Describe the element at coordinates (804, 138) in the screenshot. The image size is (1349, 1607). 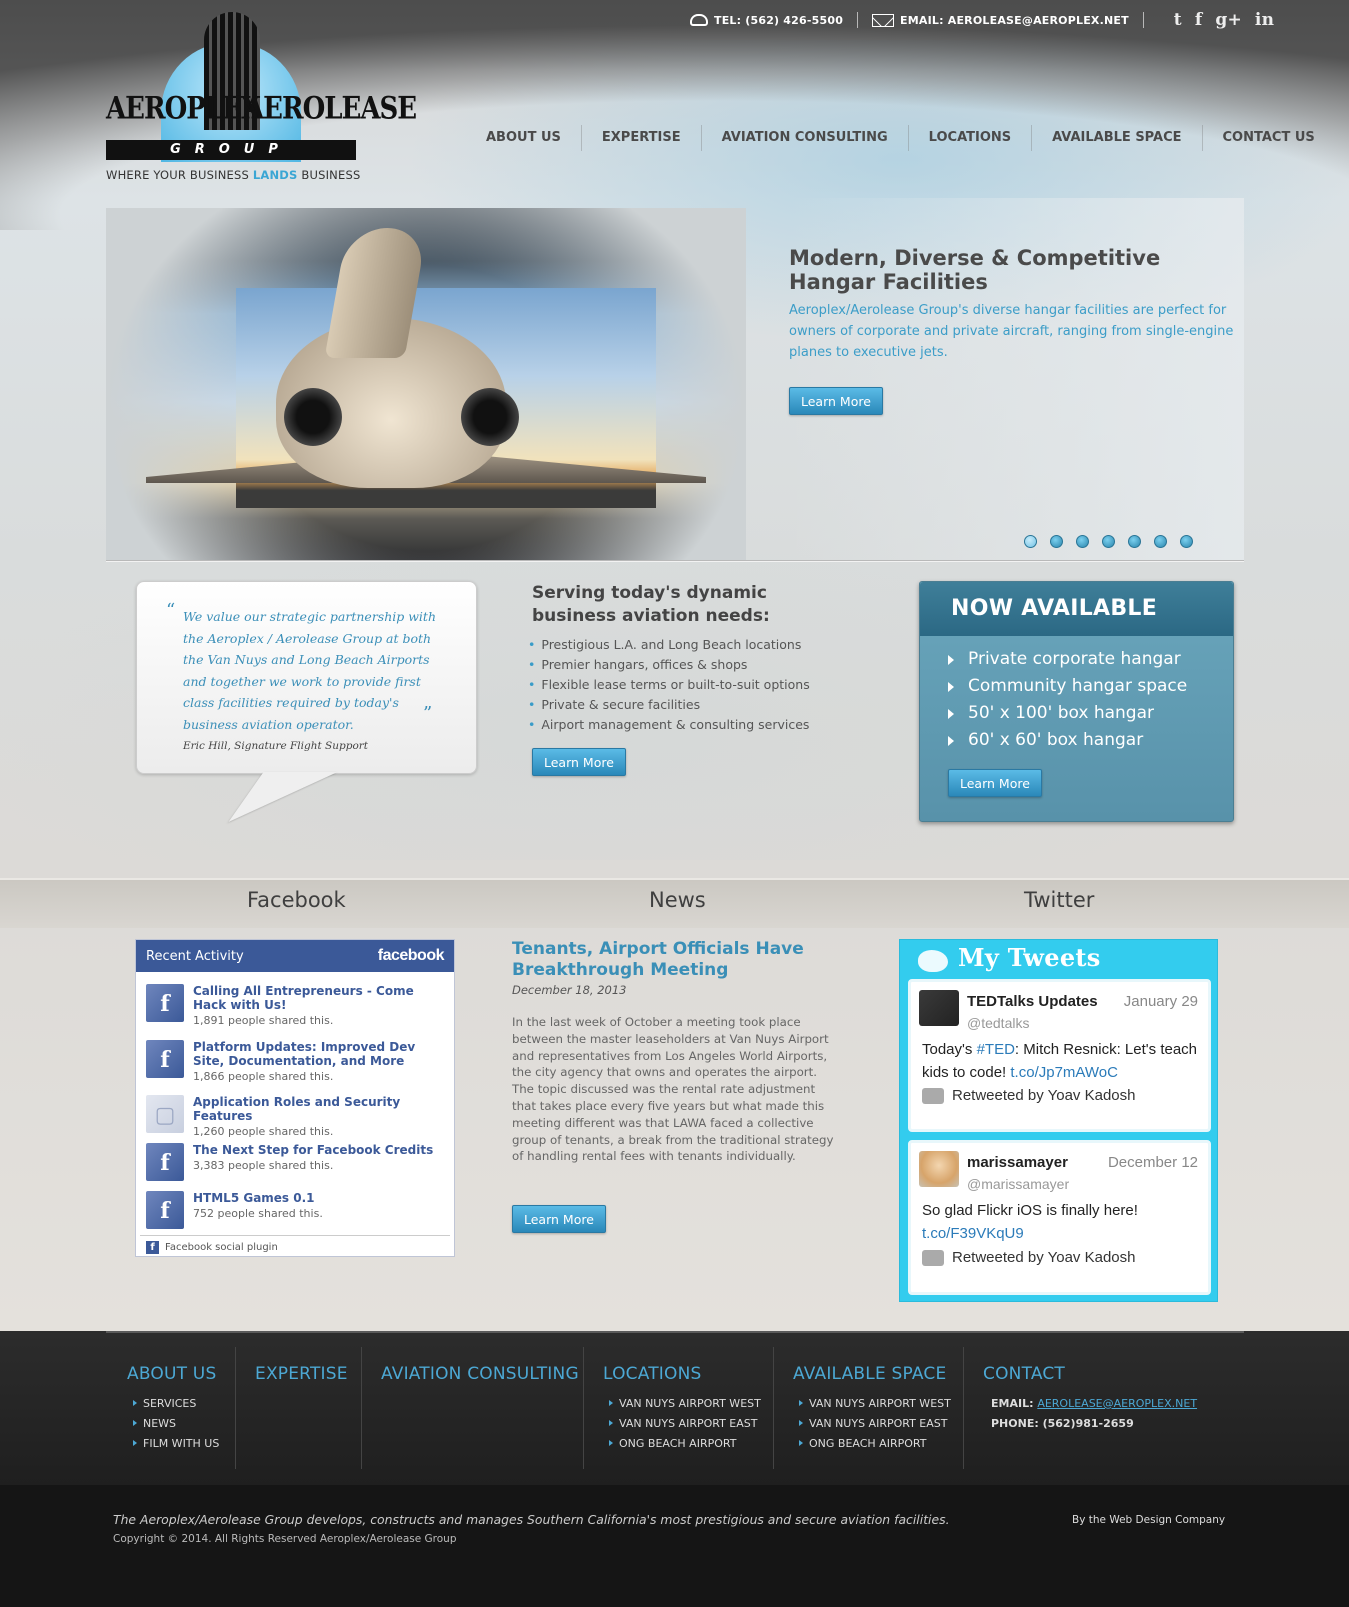
I see `nav-aviation-consulting: AVIATION CONSULTING` at that location.